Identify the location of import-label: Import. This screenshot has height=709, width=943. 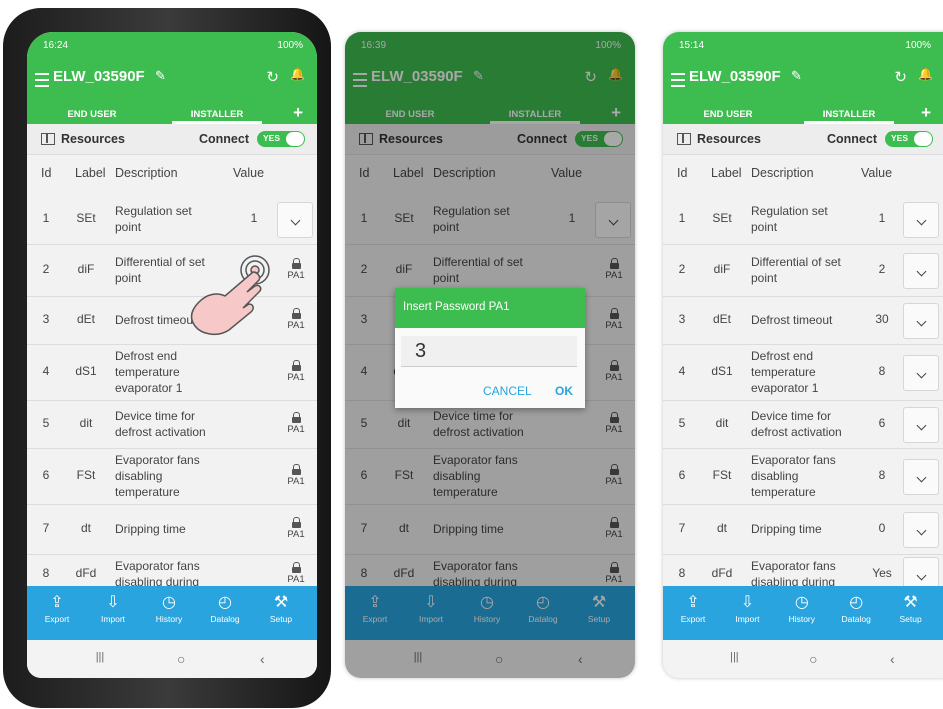
(113, 619).